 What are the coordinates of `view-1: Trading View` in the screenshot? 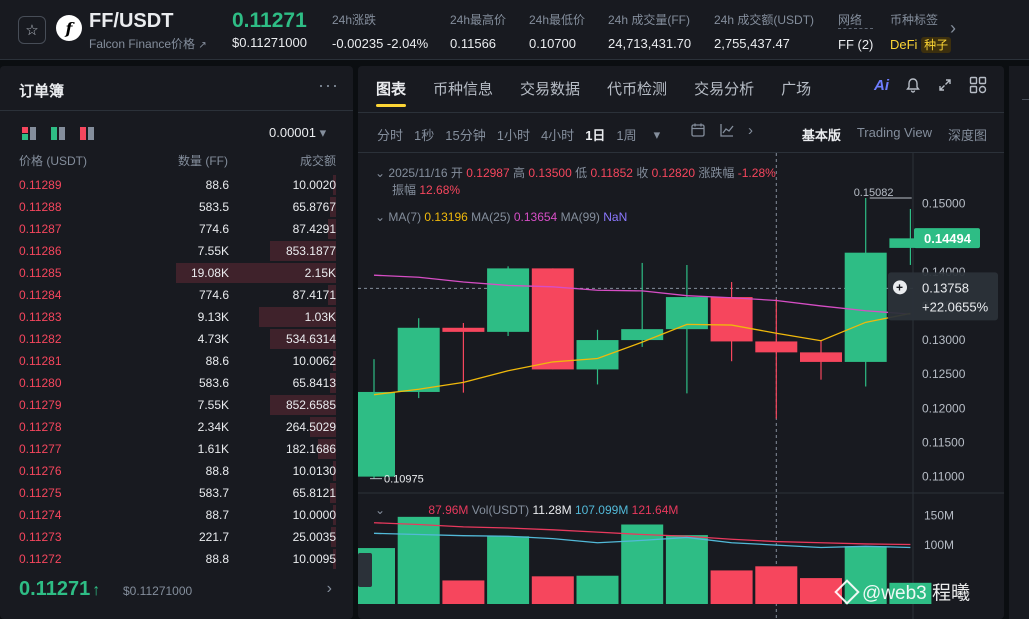 It's located at (894, 134).